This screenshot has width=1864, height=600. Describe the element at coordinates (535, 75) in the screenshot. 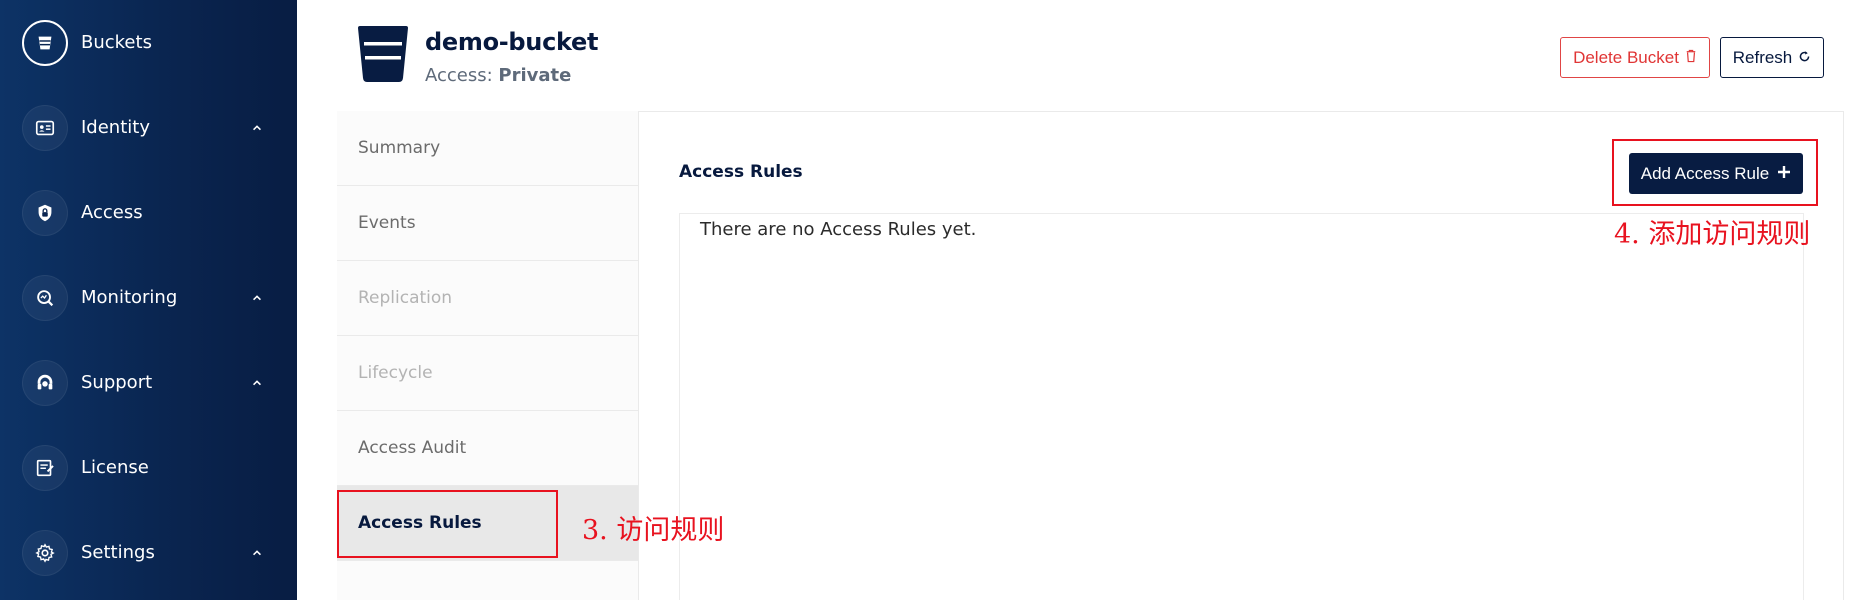

I see `access-value: Private` at that location.